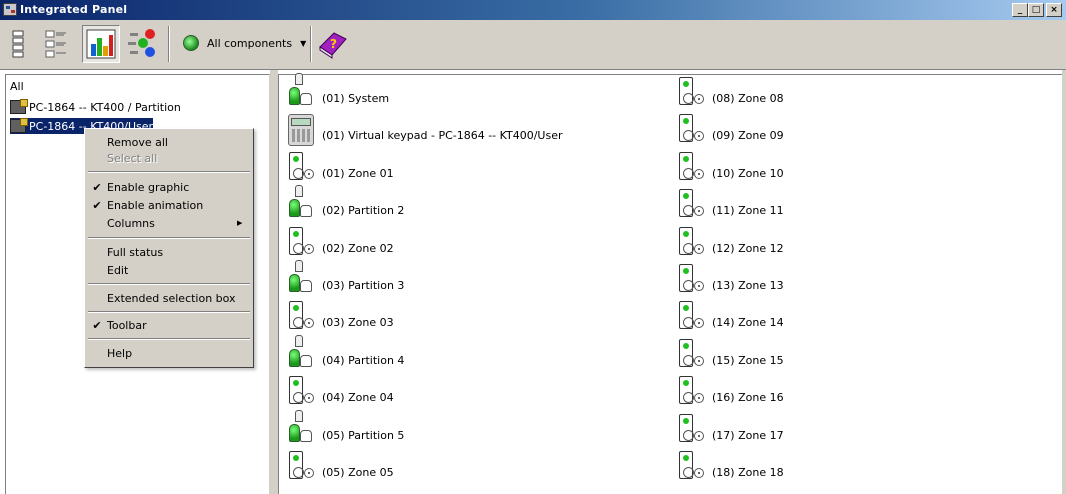  Describe the element at coordinates (303, 43) in the screenshot. I see `chevron-down-icon: ▼` at that location.